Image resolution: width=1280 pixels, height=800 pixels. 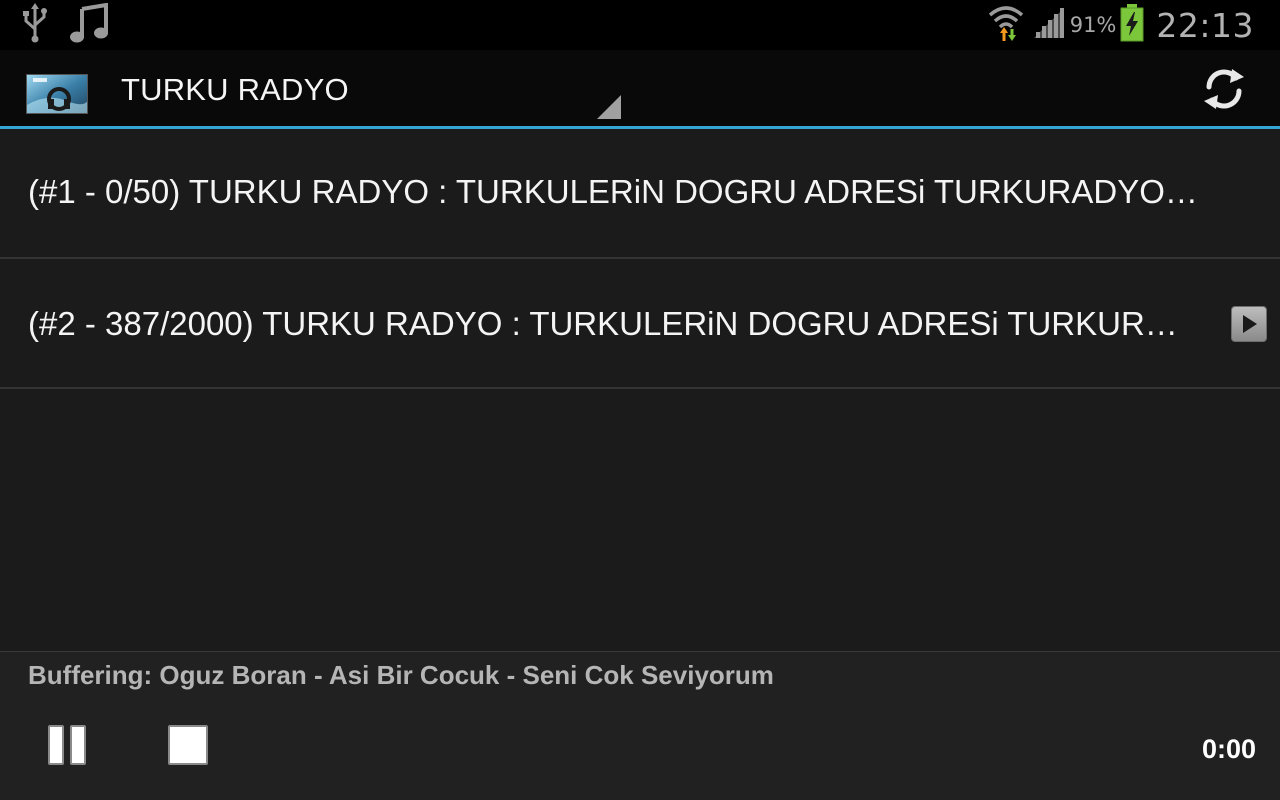 What do you see at coordinates (188, 745) in the screenshot?
I see `stop-button` at bounding box center [188, 745].